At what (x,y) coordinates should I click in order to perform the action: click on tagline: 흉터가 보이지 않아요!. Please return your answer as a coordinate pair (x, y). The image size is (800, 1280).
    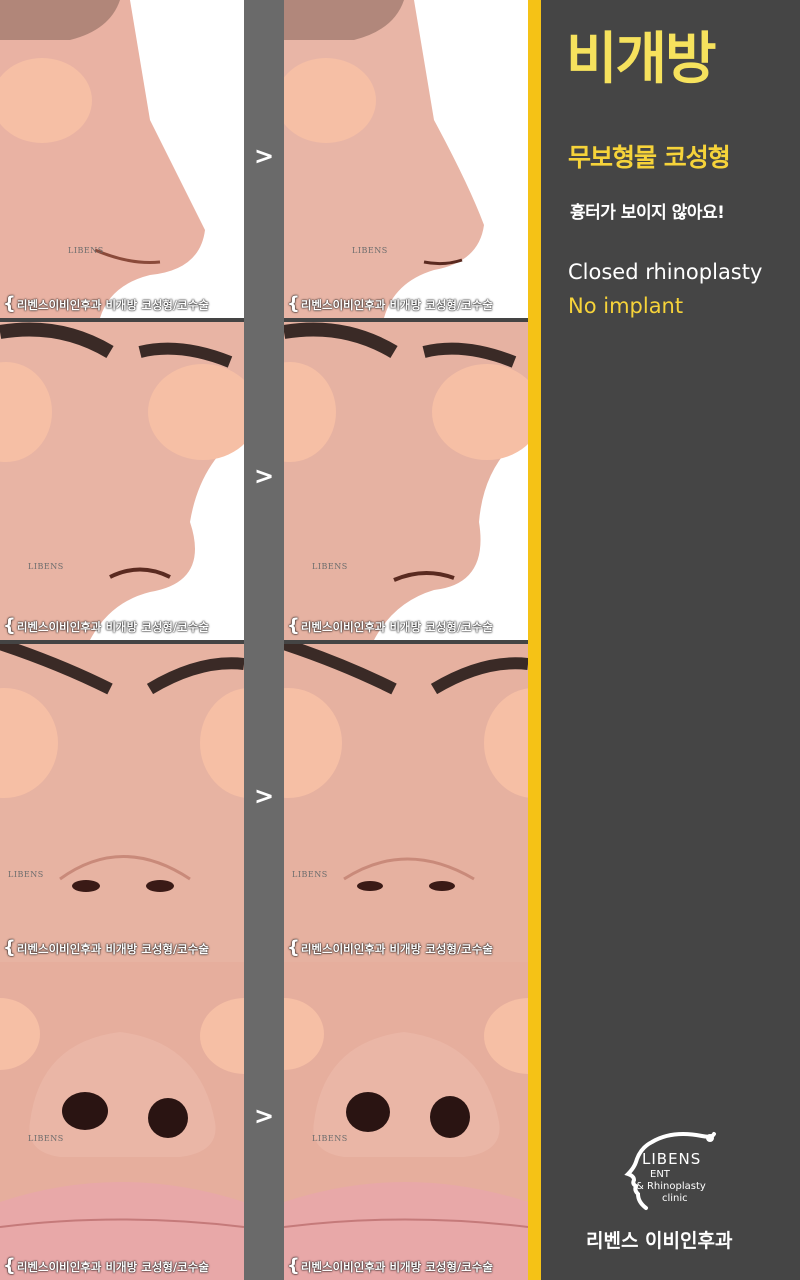
    Looking at the image, I should click on (647, 213).